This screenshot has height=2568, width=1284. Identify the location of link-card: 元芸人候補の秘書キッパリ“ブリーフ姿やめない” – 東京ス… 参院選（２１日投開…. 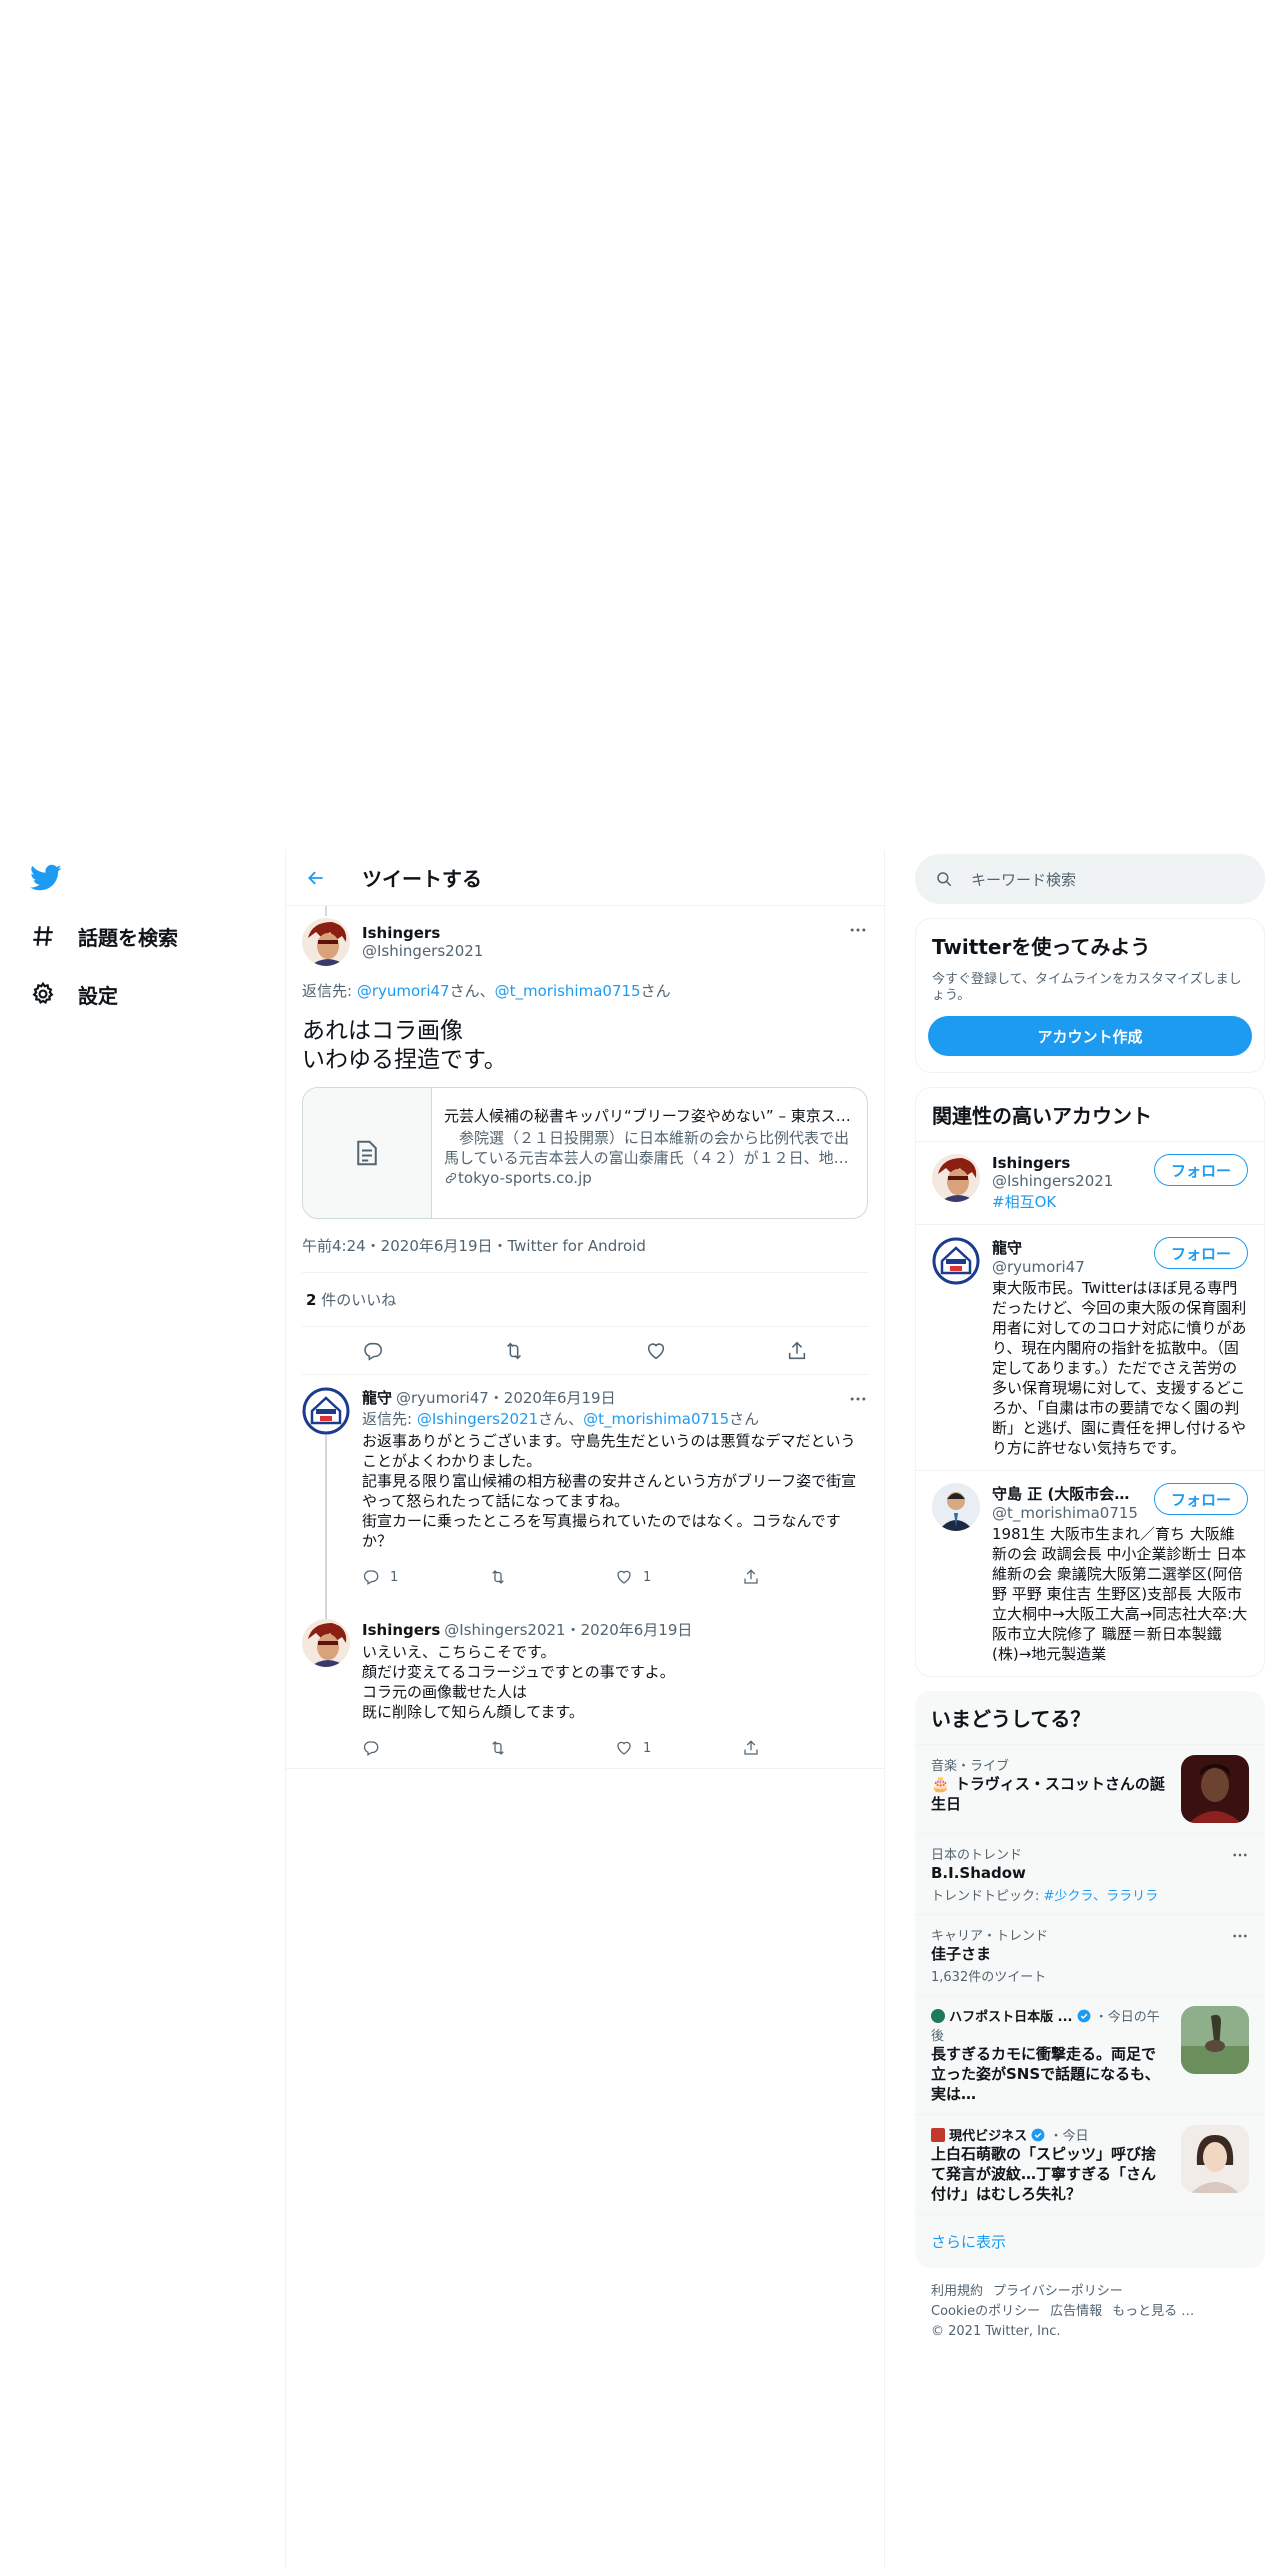
(585, 1153).